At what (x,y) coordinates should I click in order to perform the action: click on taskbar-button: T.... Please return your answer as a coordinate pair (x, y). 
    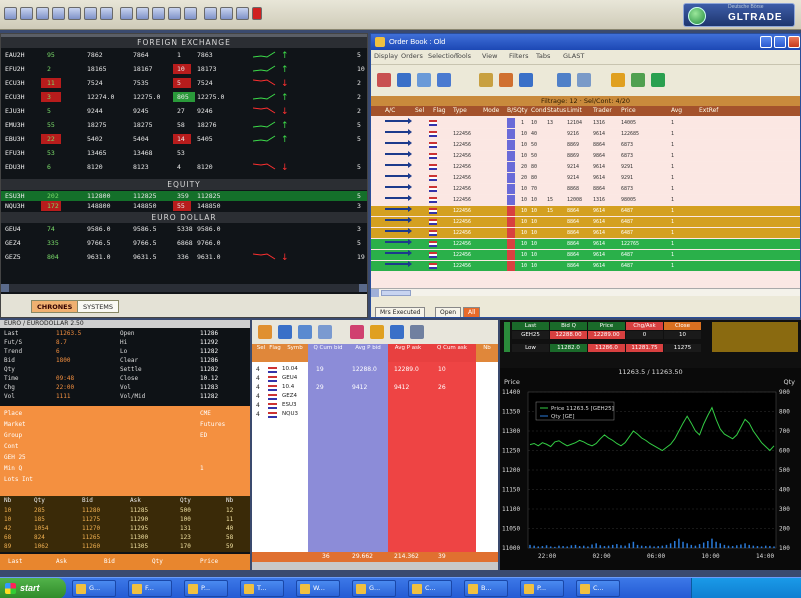
    Looking at the image, I should click on (262, 588).